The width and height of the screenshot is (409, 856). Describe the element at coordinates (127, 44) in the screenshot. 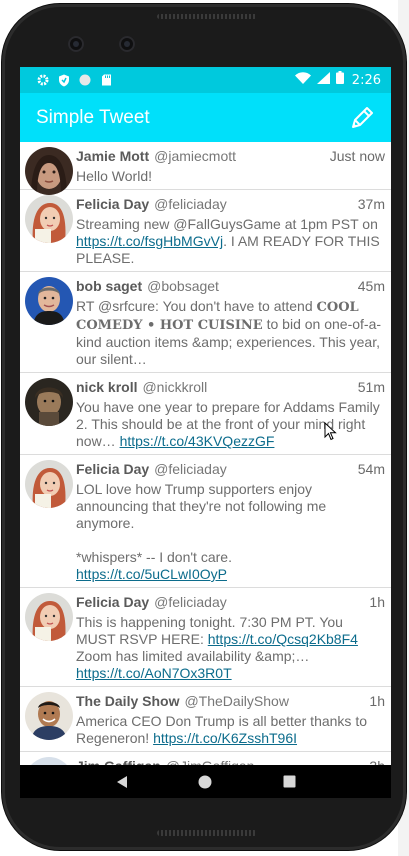

I see `front-sensor-icon` at that location.